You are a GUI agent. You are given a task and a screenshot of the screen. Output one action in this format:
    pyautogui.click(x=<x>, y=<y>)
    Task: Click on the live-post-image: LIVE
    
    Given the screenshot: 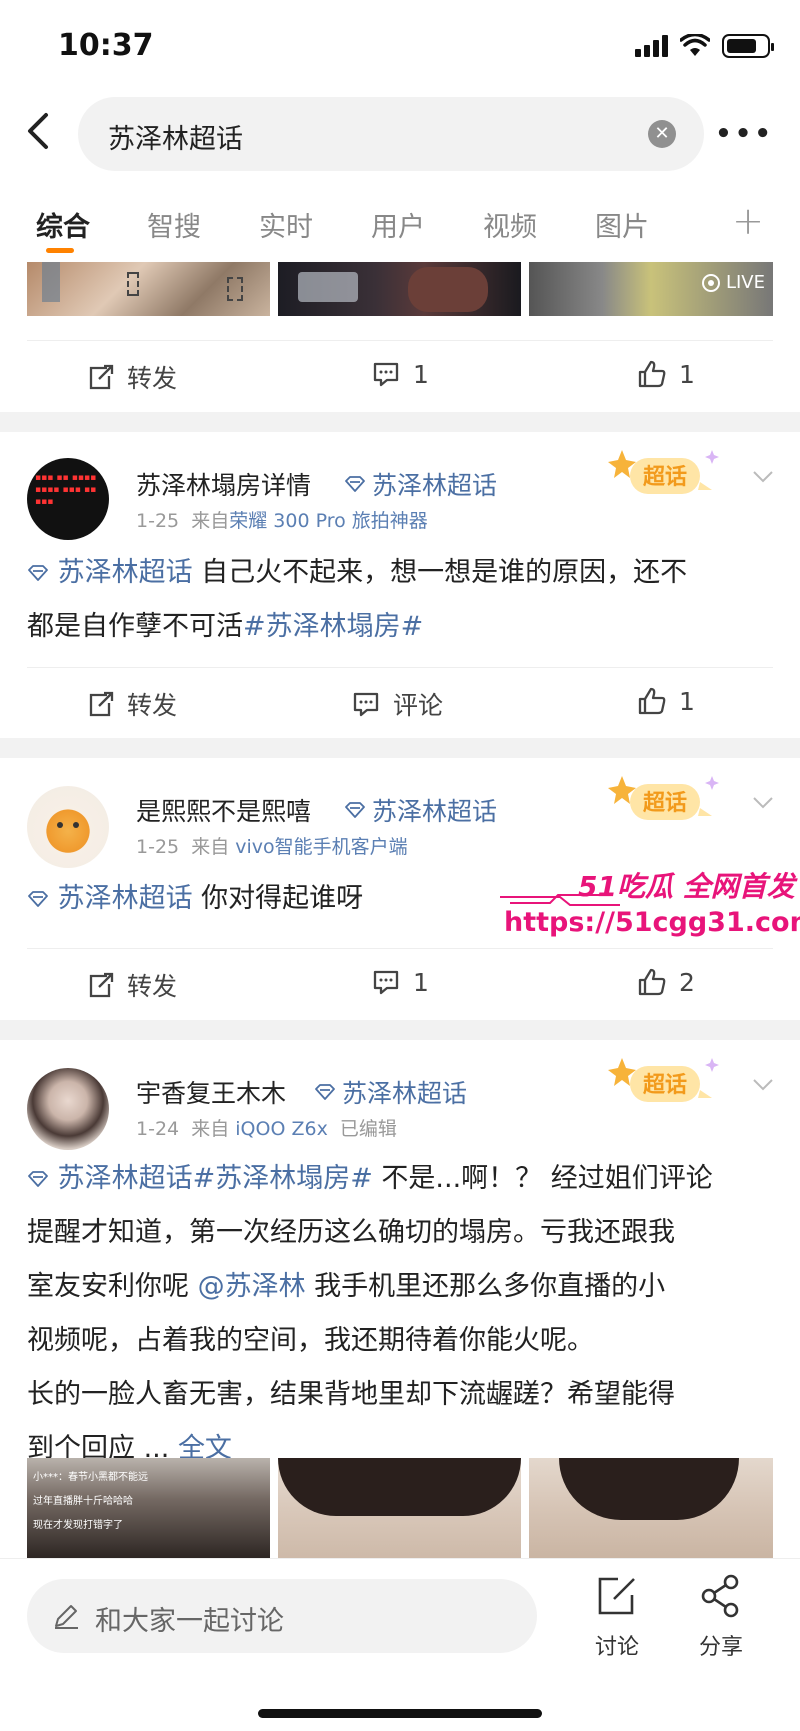 What is the action you would take?
    pyautogui.click(x=651, y=289)
    